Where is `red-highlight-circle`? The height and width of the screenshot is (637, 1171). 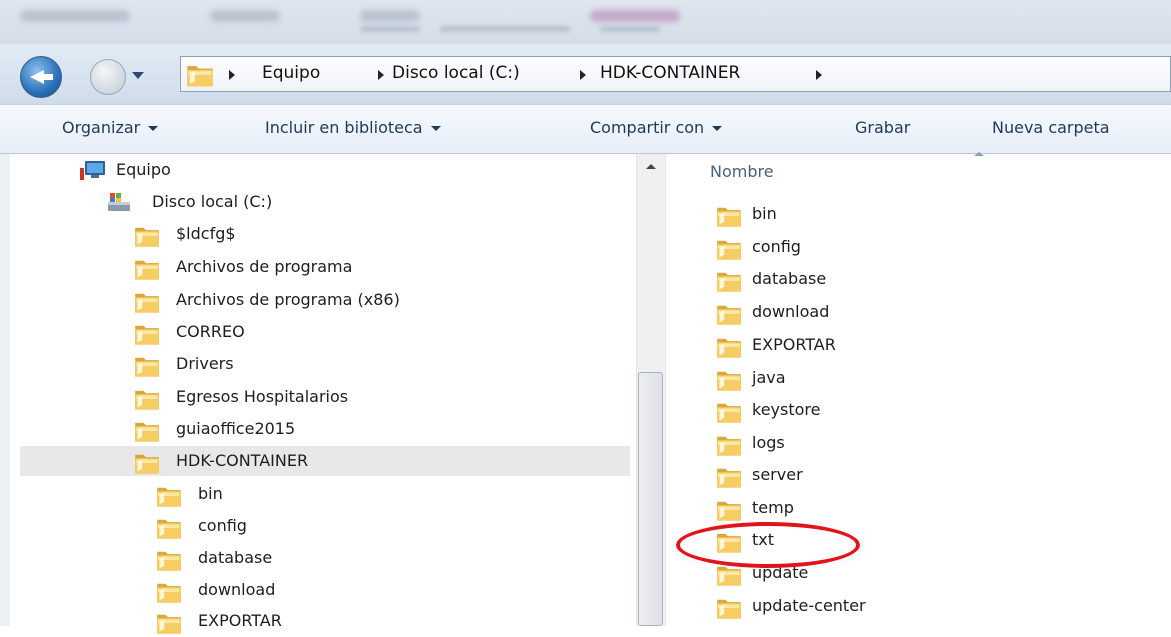 red-highlight-circle is located at coordinates (768, 545).